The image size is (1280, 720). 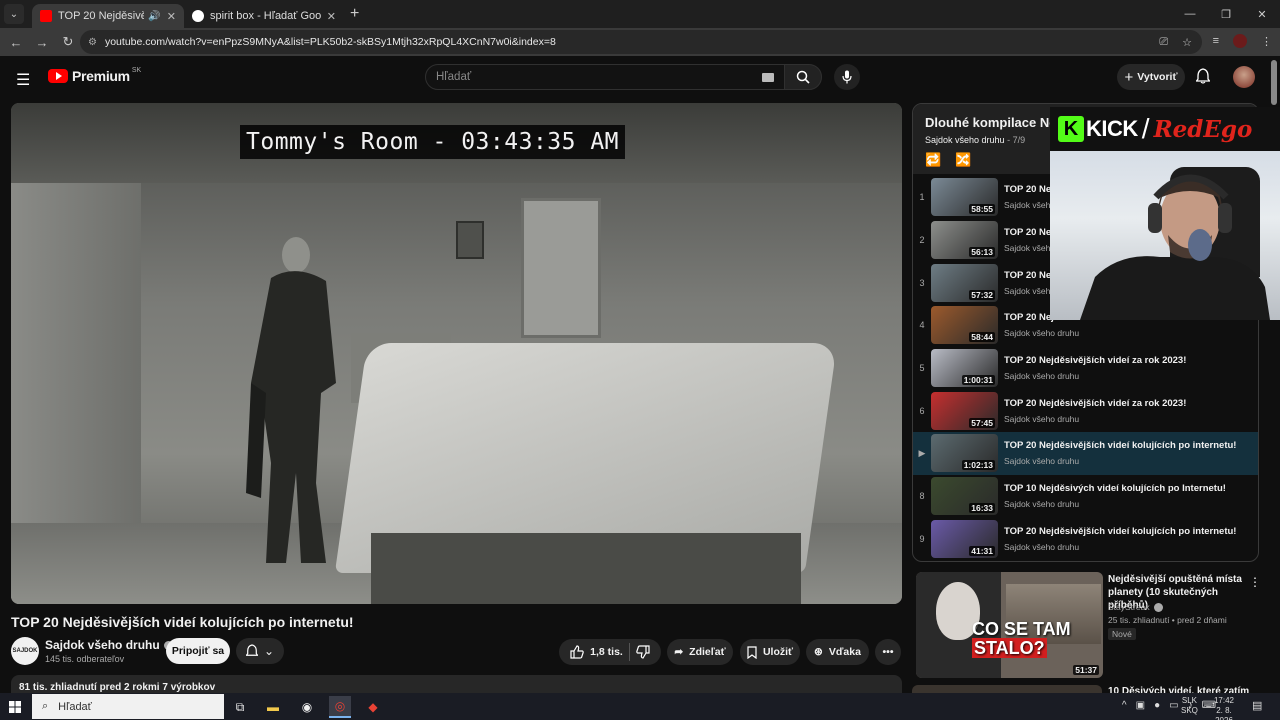 What do you see at coordinates (1175, 247) in the screenshot?
I see `webcam-streamer-figure` at bounding box center [1175, 247].